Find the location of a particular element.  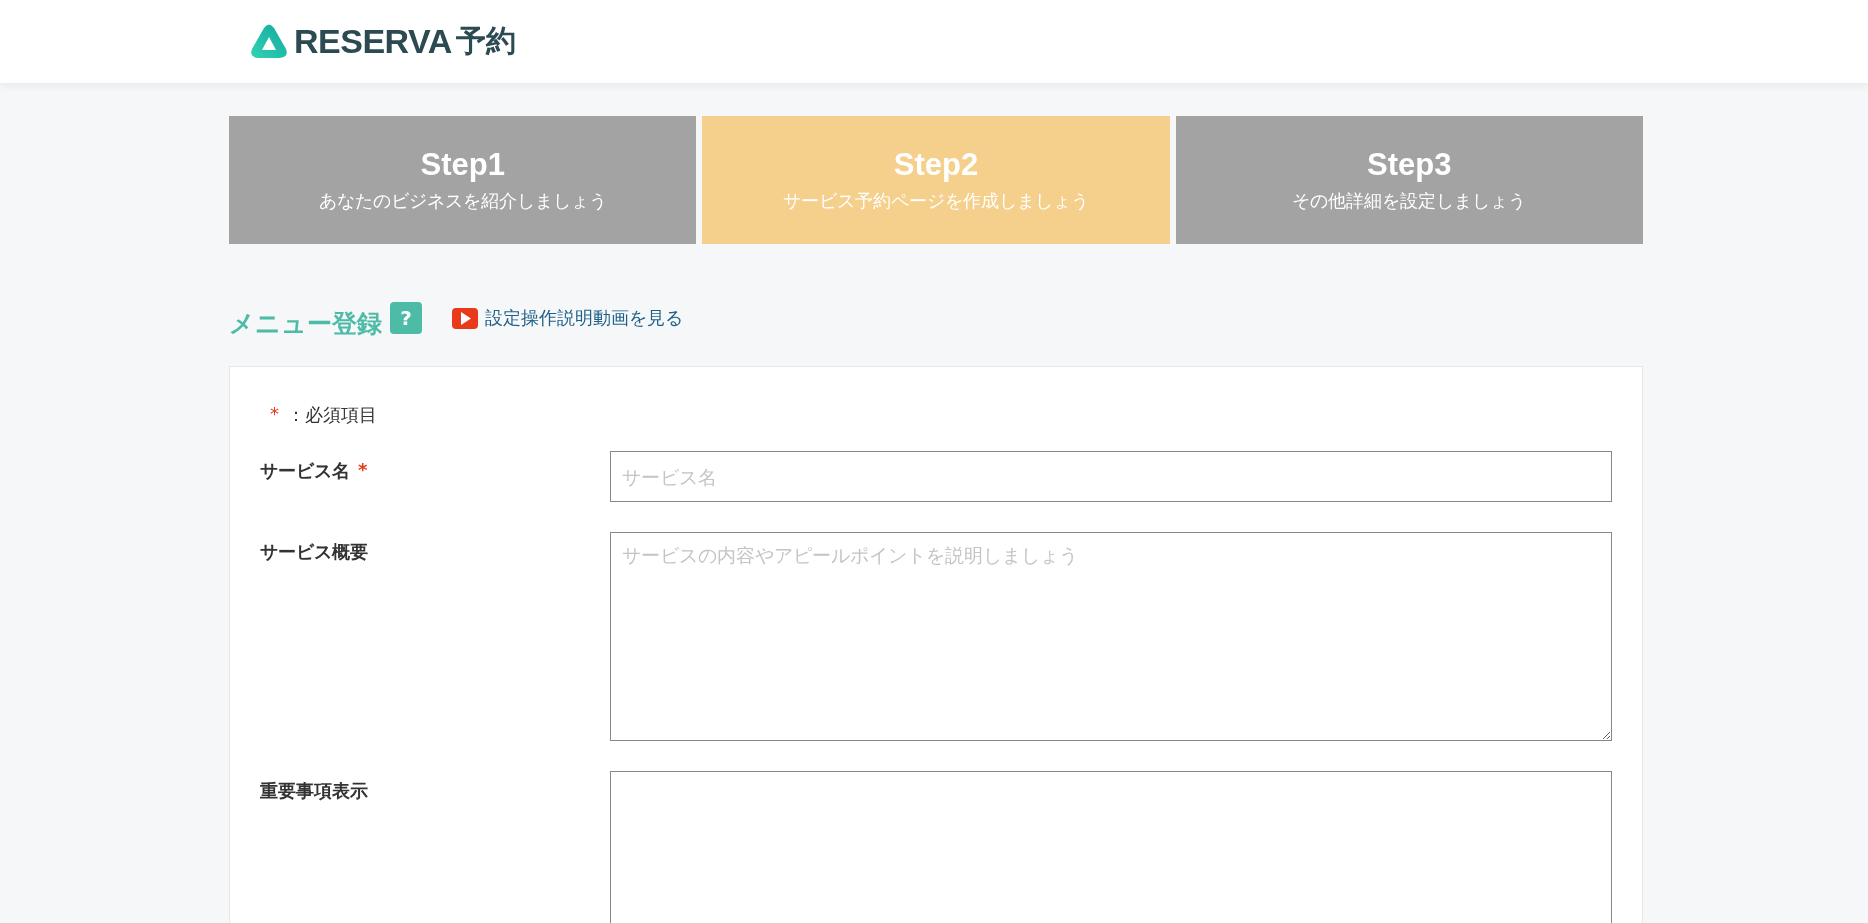

logo-suffix: 予約 is located at coordinates (485, 41).